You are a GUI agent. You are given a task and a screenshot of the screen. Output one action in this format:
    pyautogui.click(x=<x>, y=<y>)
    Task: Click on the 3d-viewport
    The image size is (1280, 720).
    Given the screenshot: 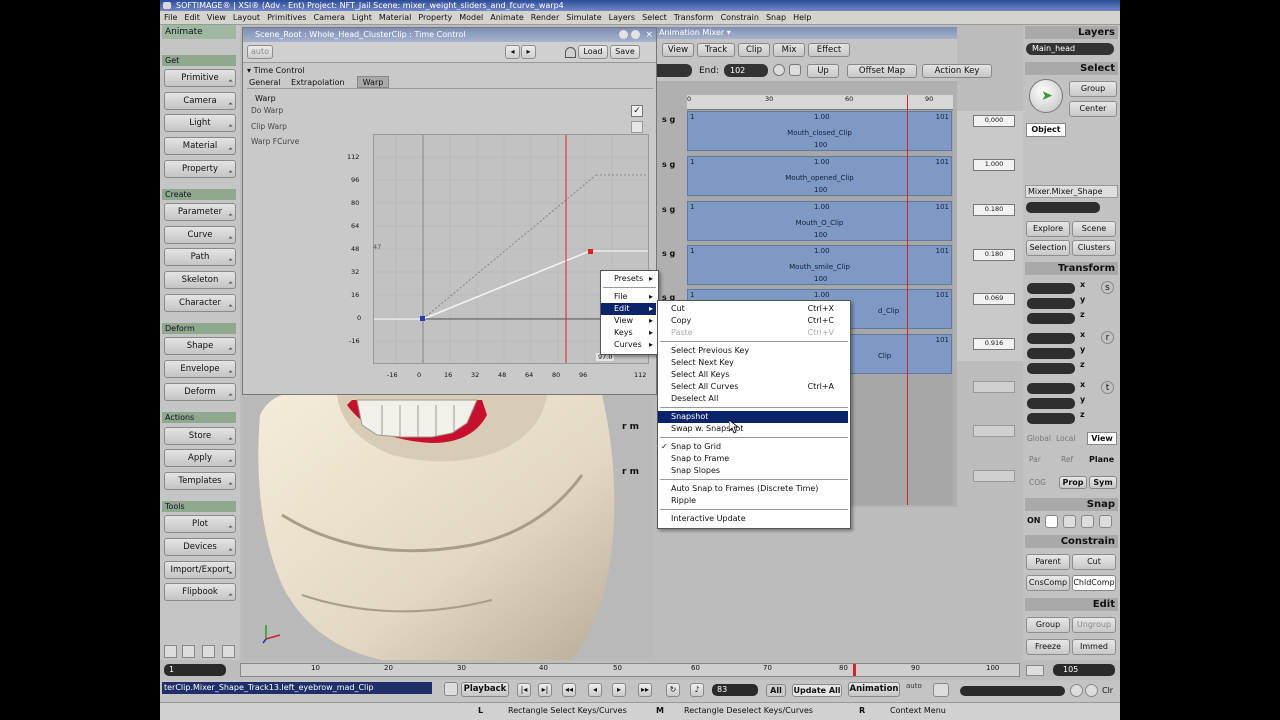 What is the action you would take?
    pyautogui.click(x=448, y=527)
    